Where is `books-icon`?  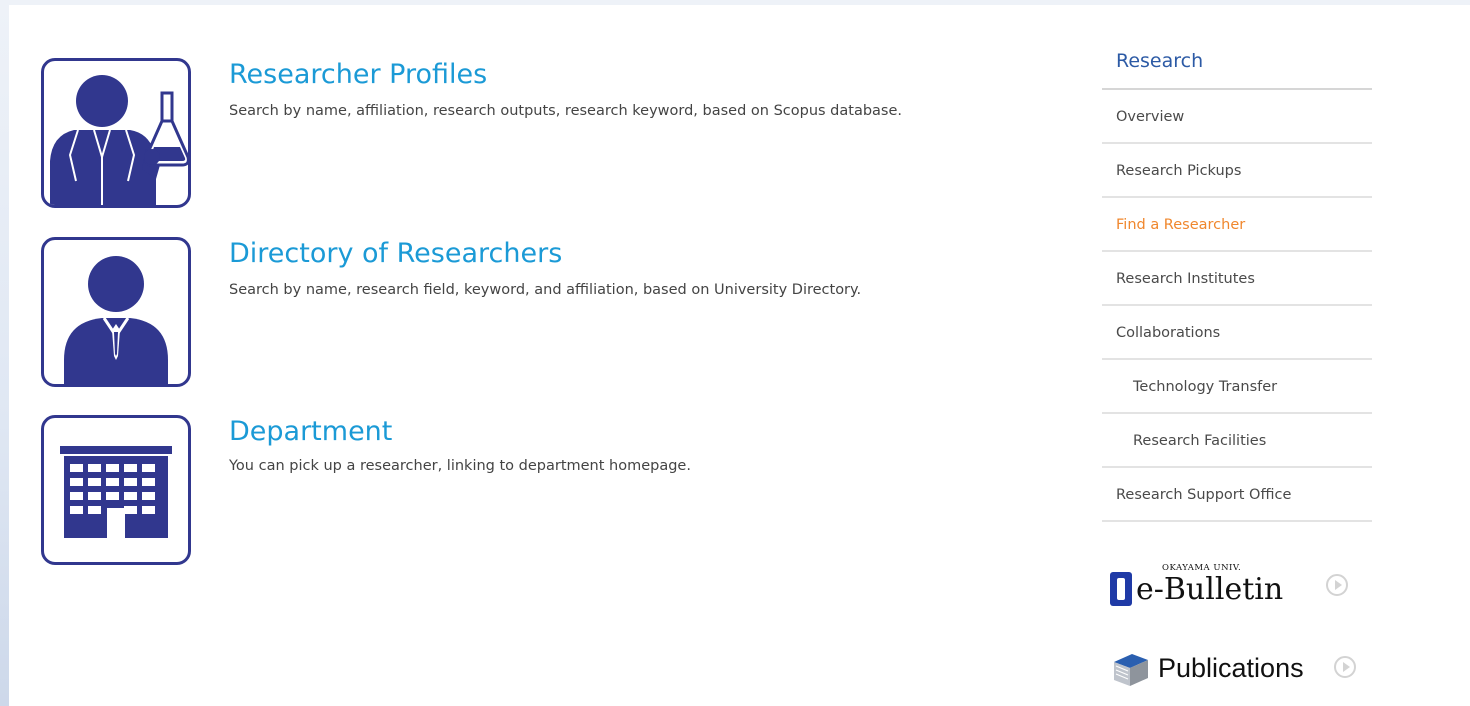 books-icon is located at coordinates (1131, 670).